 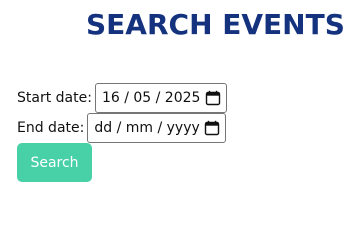 I want to click on start-date-row: Start date: 16 / 05 / 2025, so click(x=122, y=98).